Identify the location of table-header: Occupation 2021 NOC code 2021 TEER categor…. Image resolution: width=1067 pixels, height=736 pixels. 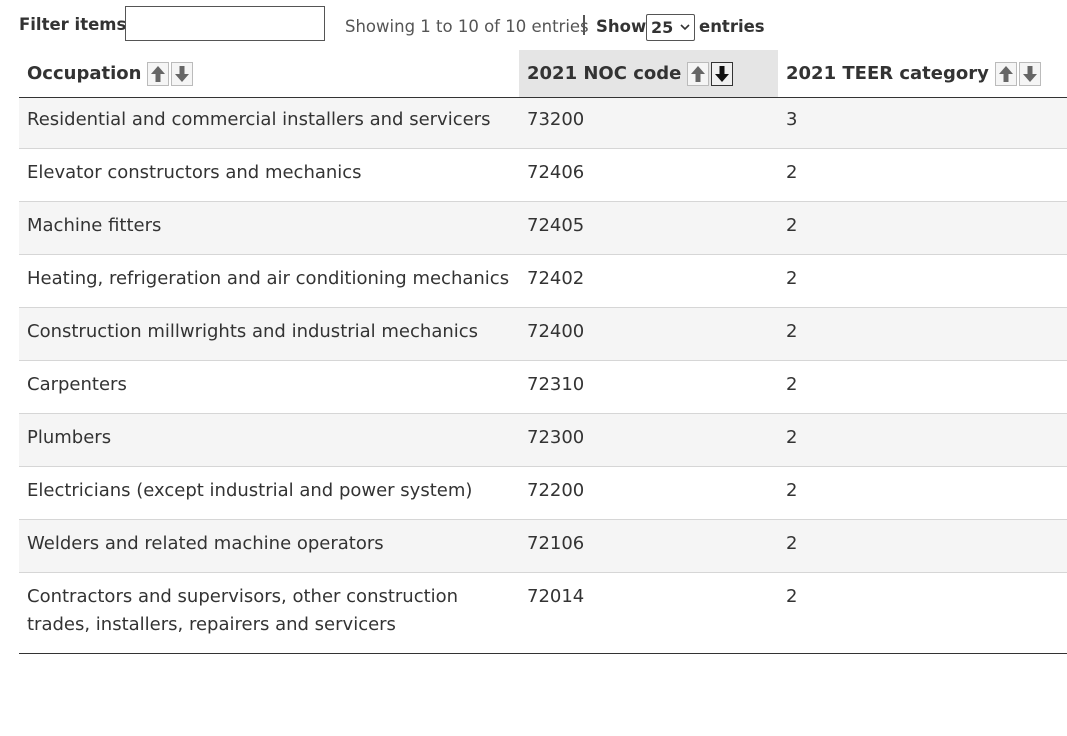
(543, 74).